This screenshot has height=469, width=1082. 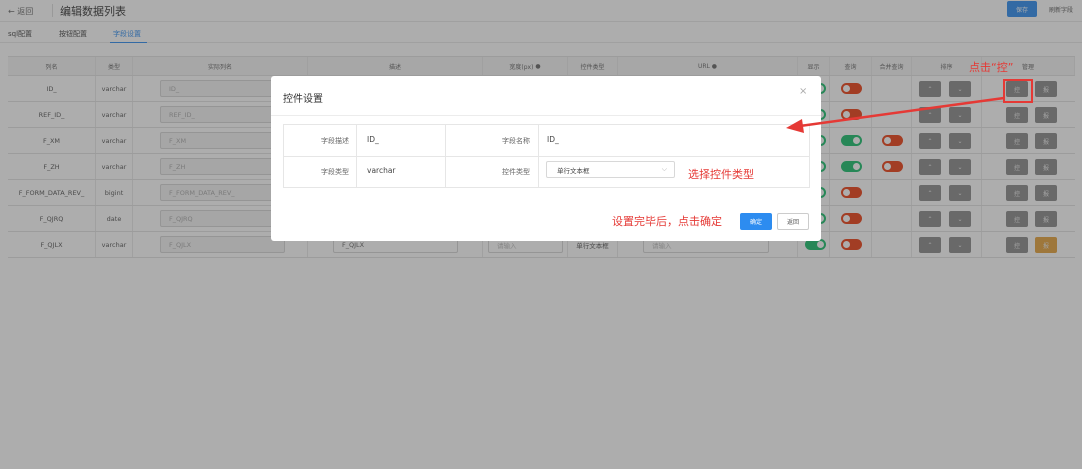 What do you see at coordinates (667, 221) in the screenshot?
I see `confirm-hint-annotation: 设置完毕后，点击确定` at bounding box center [667, 221].